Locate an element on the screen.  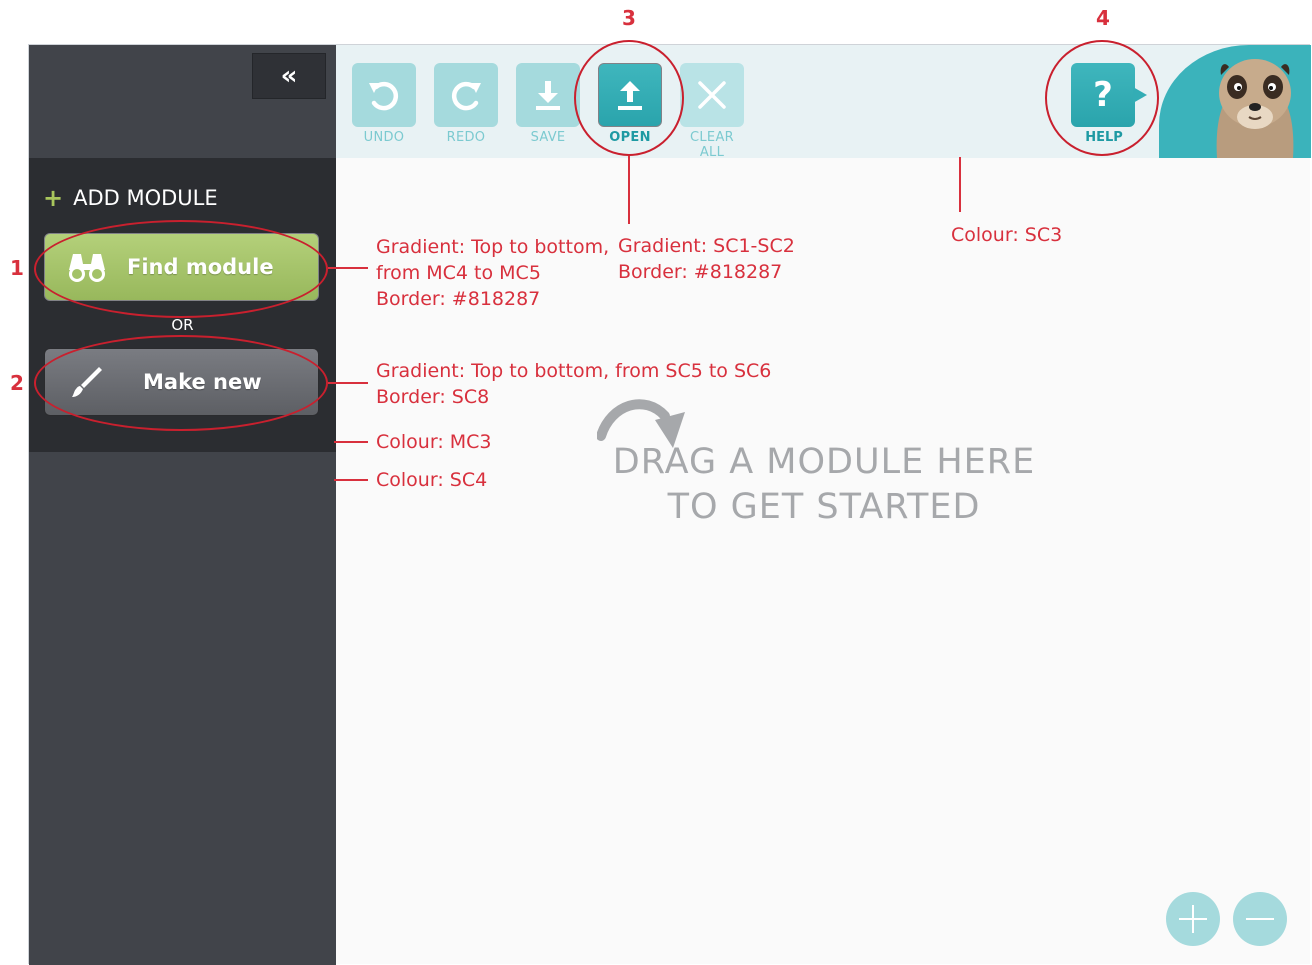
drag-drop-hint: DRAG A MODULE HERE TO GET STARTED is located at coordinates (824, 485).